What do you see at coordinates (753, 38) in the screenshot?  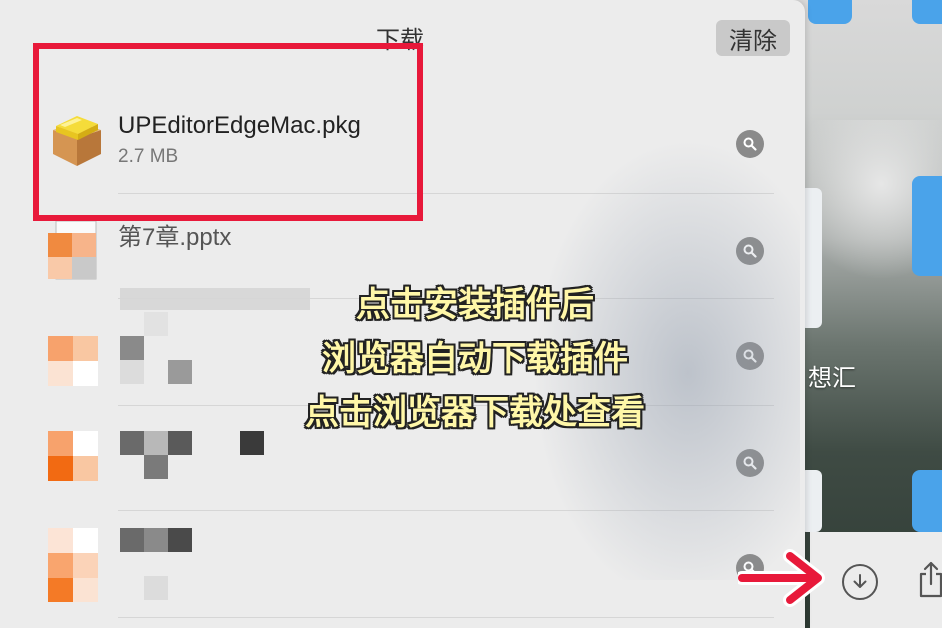 I see `clear-button: 清除` at bounding box center [753, 38].